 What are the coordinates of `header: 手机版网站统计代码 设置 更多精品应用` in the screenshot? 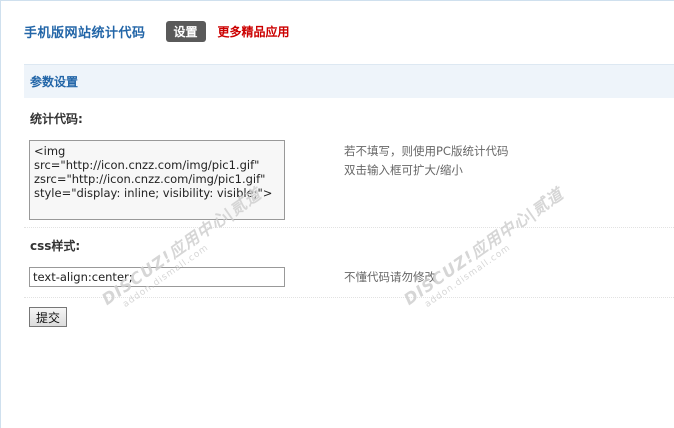 It's located at (157, 31).